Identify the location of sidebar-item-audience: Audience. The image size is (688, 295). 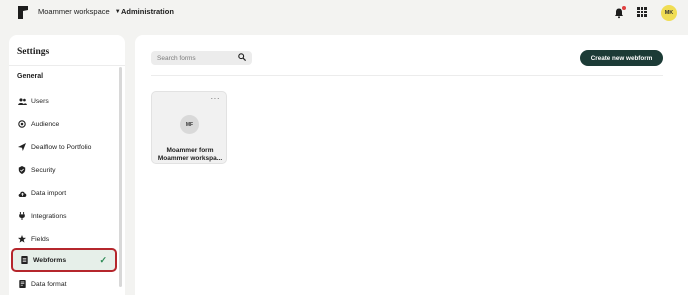
(64, 124).